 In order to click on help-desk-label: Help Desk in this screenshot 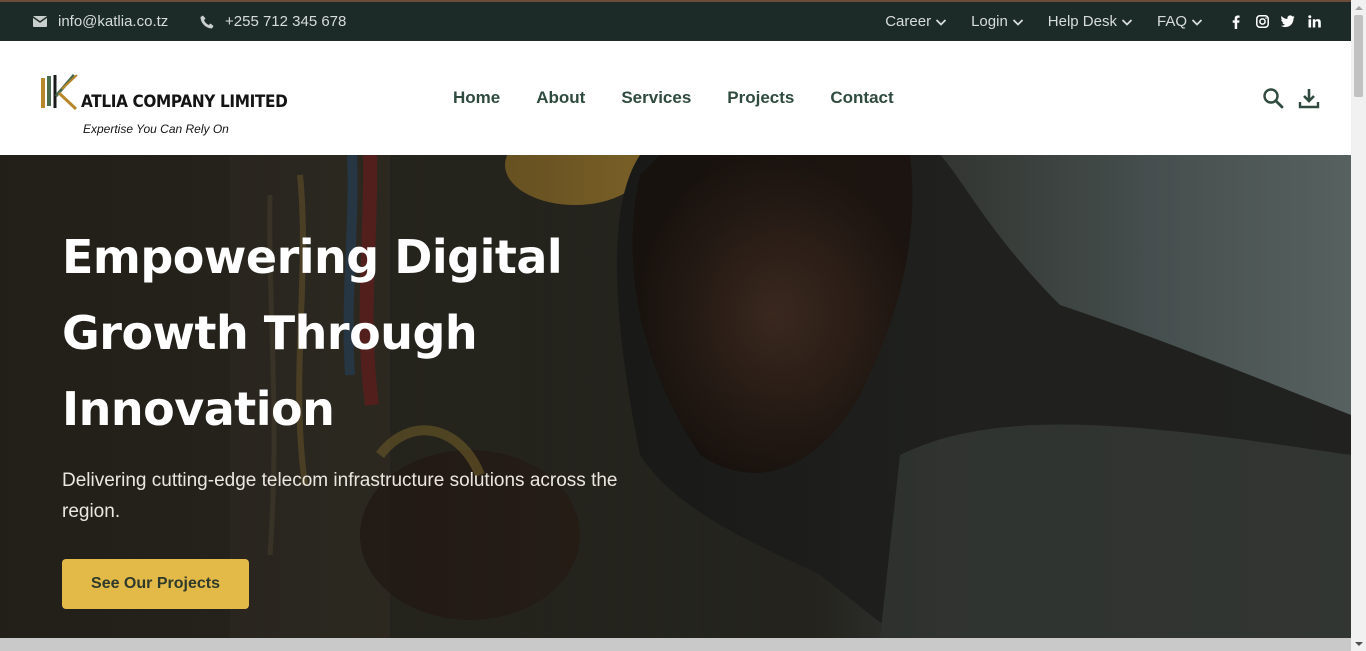, I will do `click(1082, 21)`.